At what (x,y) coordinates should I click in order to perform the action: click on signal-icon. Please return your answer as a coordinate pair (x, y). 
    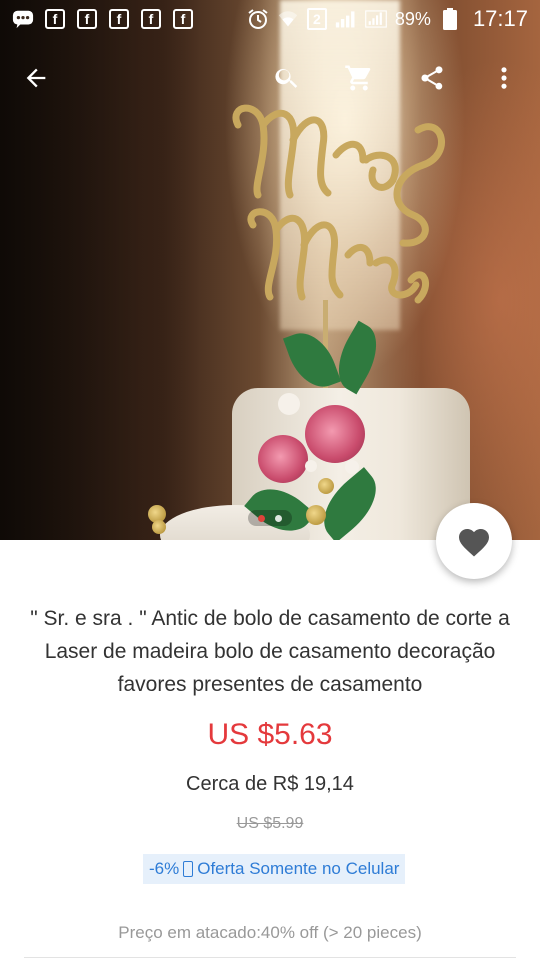
    Looking at the image, I should click on (346, 19).